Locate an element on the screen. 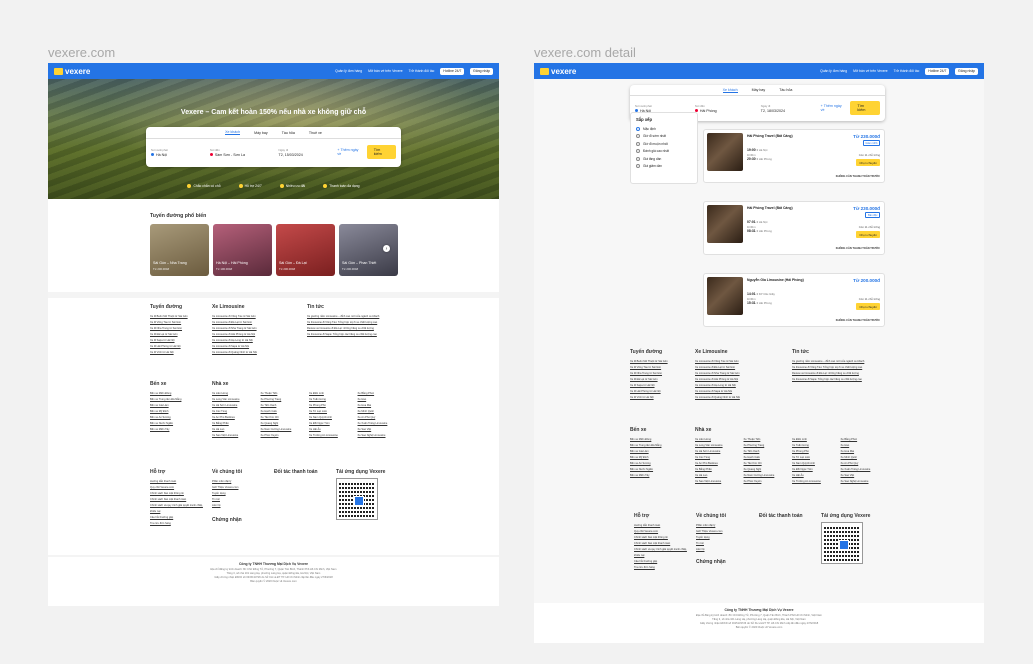 The width and height of the screenshot is (1033, 664). route-card: Sài Gòn – Nha Trang Từ 200.000đ is located at coordinates (179, 250).